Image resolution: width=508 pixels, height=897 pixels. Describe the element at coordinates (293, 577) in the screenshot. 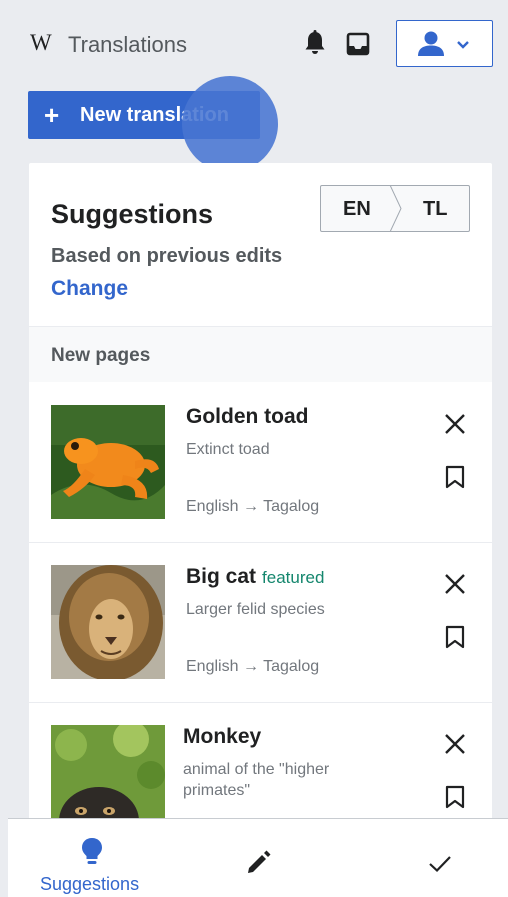

I see `featured-badge: featured` at that location.